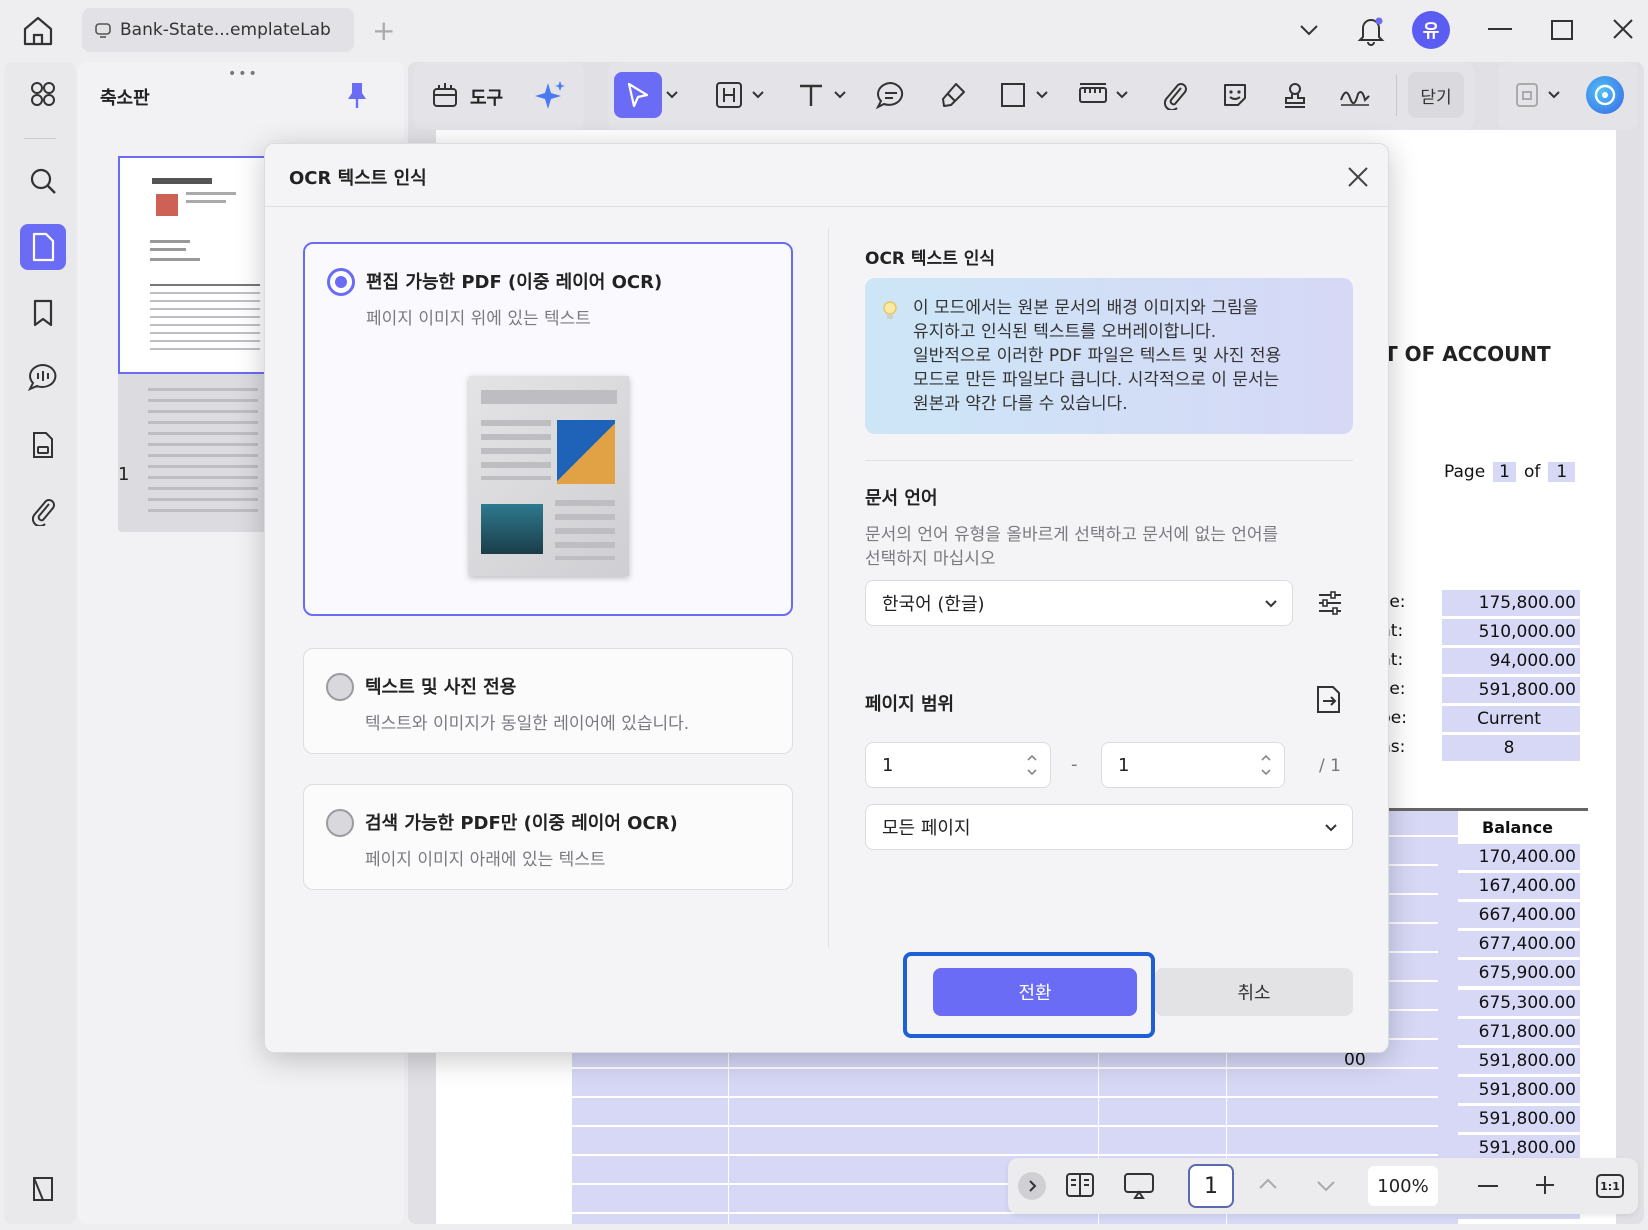 The width and height of the screenshot is (1648, 1230). What do you see at coordinates (1139, 1185) in the screenshot?
I see `presentation-icon` at bounding box center [1139, 1185].